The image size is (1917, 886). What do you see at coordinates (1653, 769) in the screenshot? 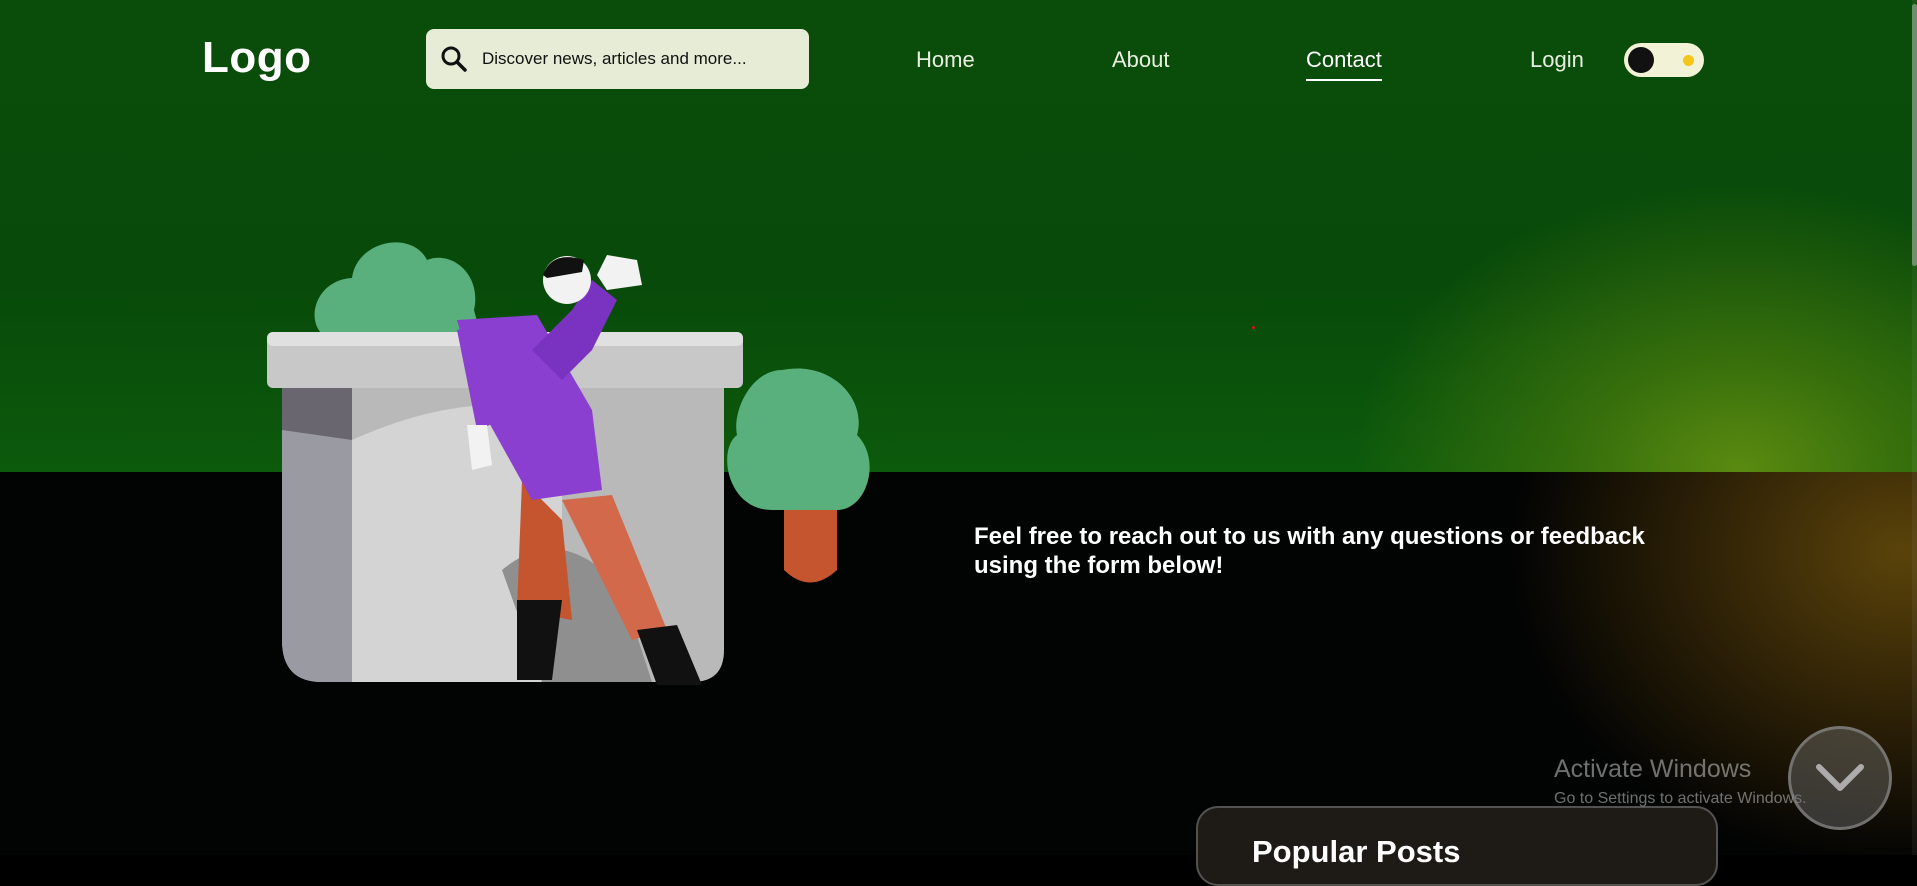
I see `watermark-title: Activate Windows` at bounding box center [1653, 769].